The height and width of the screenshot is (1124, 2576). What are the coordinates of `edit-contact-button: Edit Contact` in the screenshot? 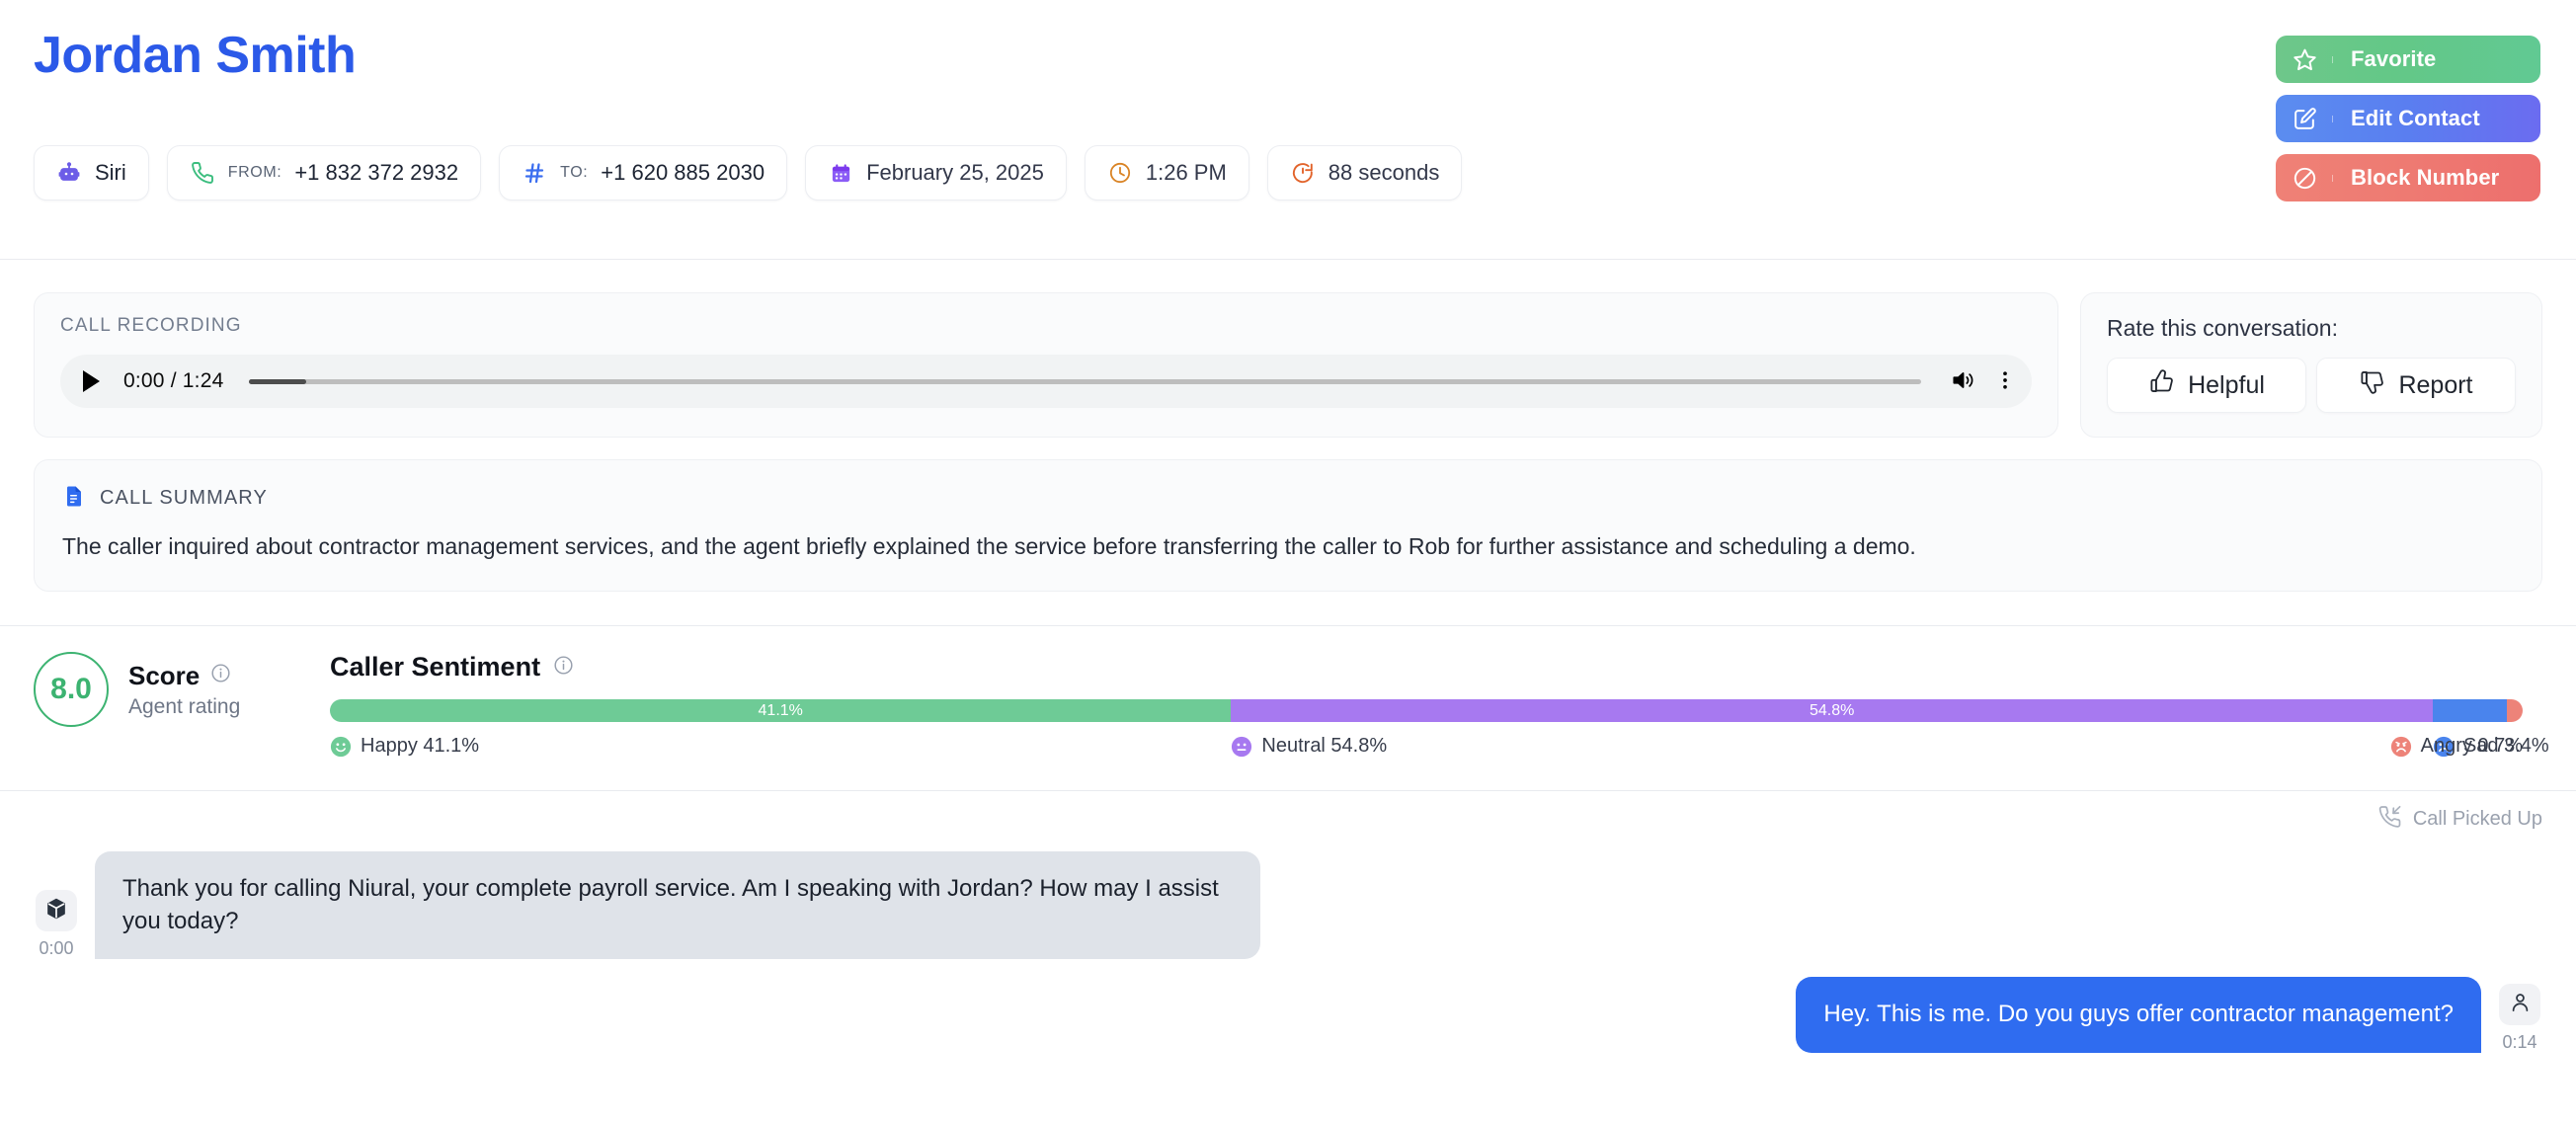 It's located at (2408, 118).